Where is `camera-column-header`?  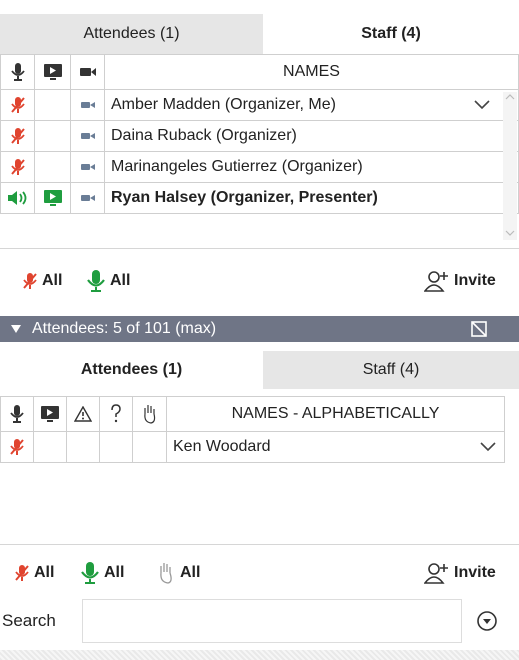
camera-column-header is located at coordinates (87, 72).